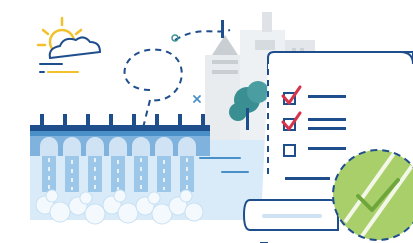 The image size is (413, 243). What do you see at coordinates (289, 150) in the screenshot?
I see `checkbox-empty-icon` at bounding box center [289, 150].